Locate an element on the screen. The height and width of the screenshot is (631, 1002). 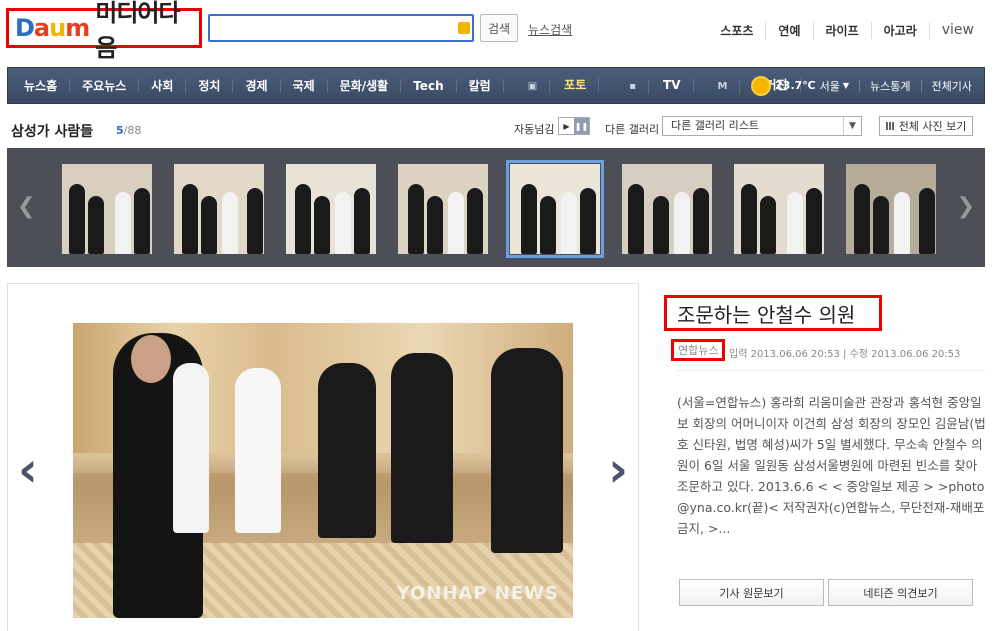
person-face is located at coordinates (151, 359).